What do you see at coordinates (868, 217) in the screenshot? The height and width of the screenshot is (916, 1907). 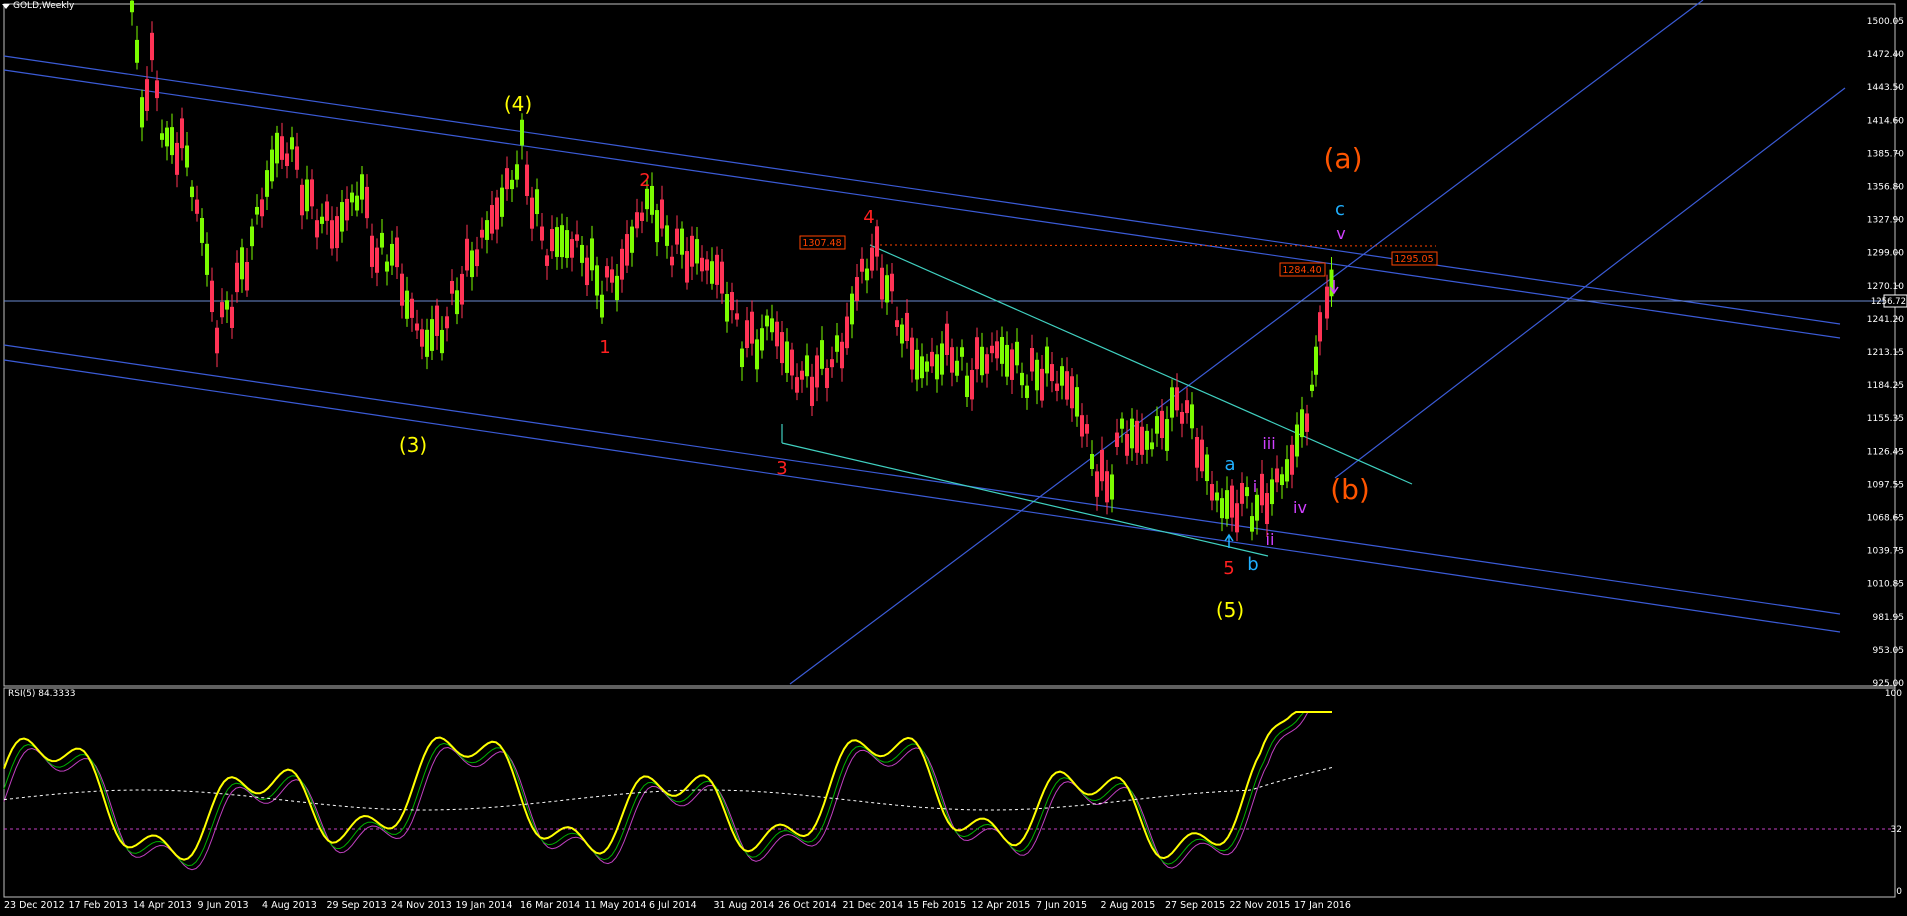 I see `wave-red-4: 4` at bounding box center [868, 217].